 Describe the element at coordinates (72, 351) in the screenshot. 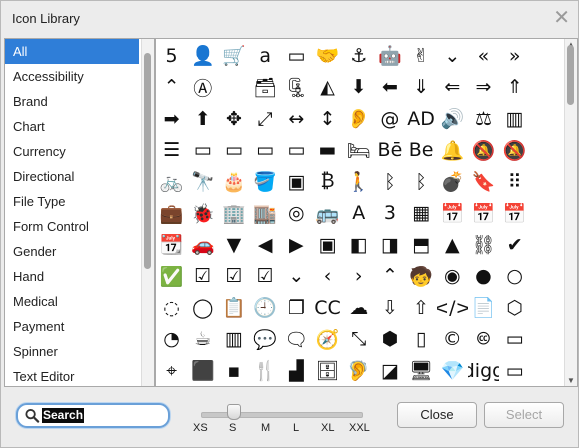

I see `category-item: Spinner` at that location.